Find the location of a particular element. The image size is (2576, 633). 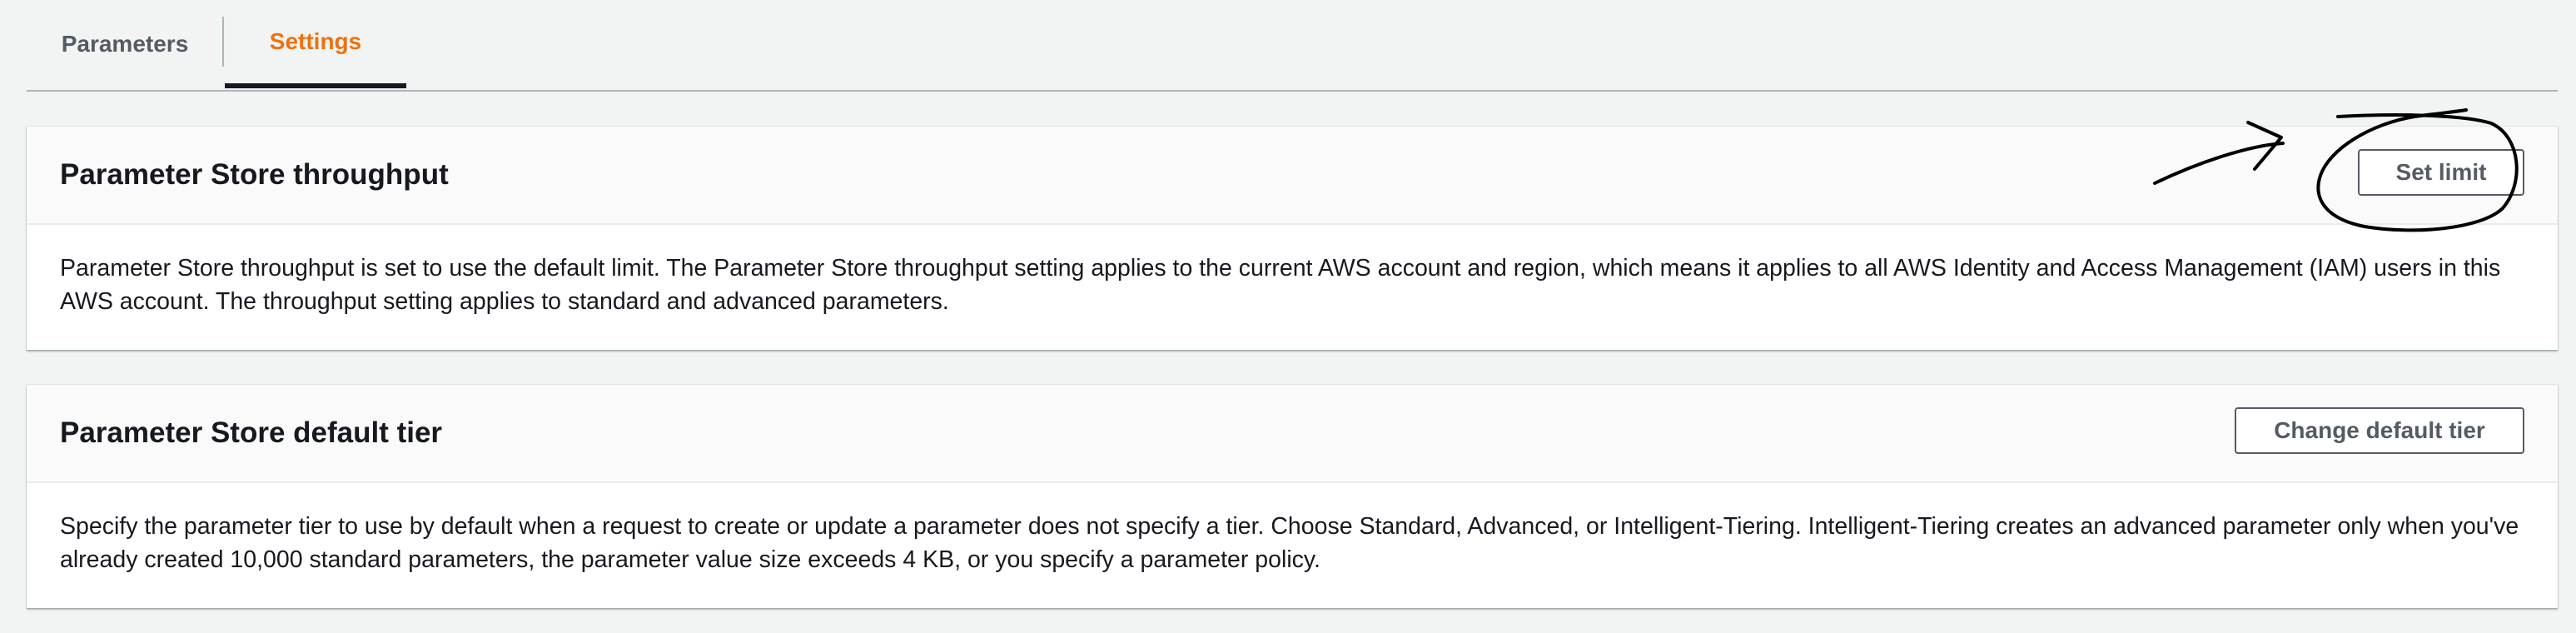

tab-divider is located at coordinates (223, 42).